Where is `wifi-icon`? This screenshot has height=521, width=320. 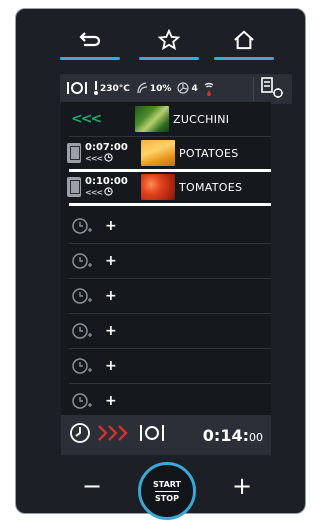
wifi-icon is located at coordinates (209, 89).